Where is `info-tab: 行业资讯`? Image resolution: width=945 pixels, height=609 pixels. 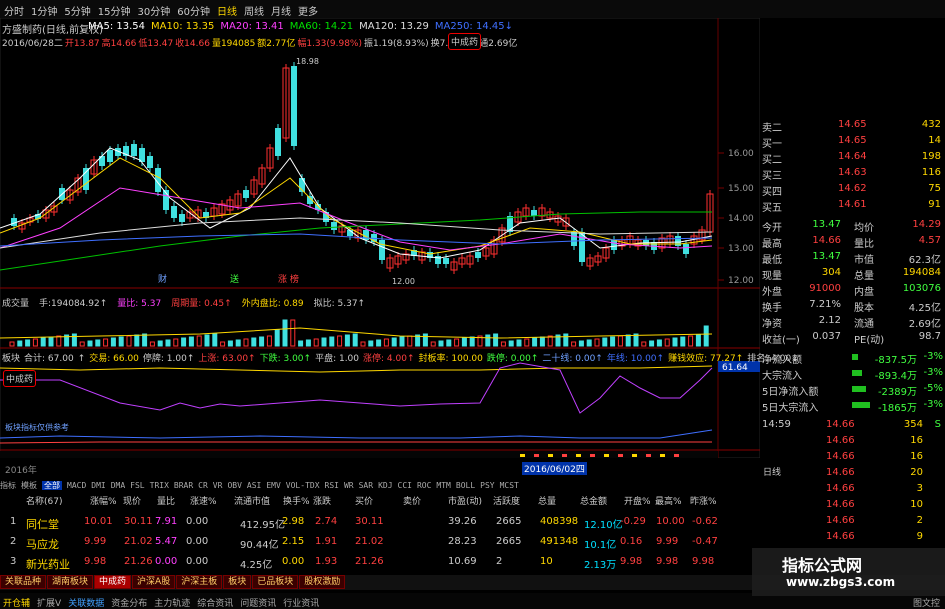 info-tab: 行业资讯 is located at coordinates (301, 602).